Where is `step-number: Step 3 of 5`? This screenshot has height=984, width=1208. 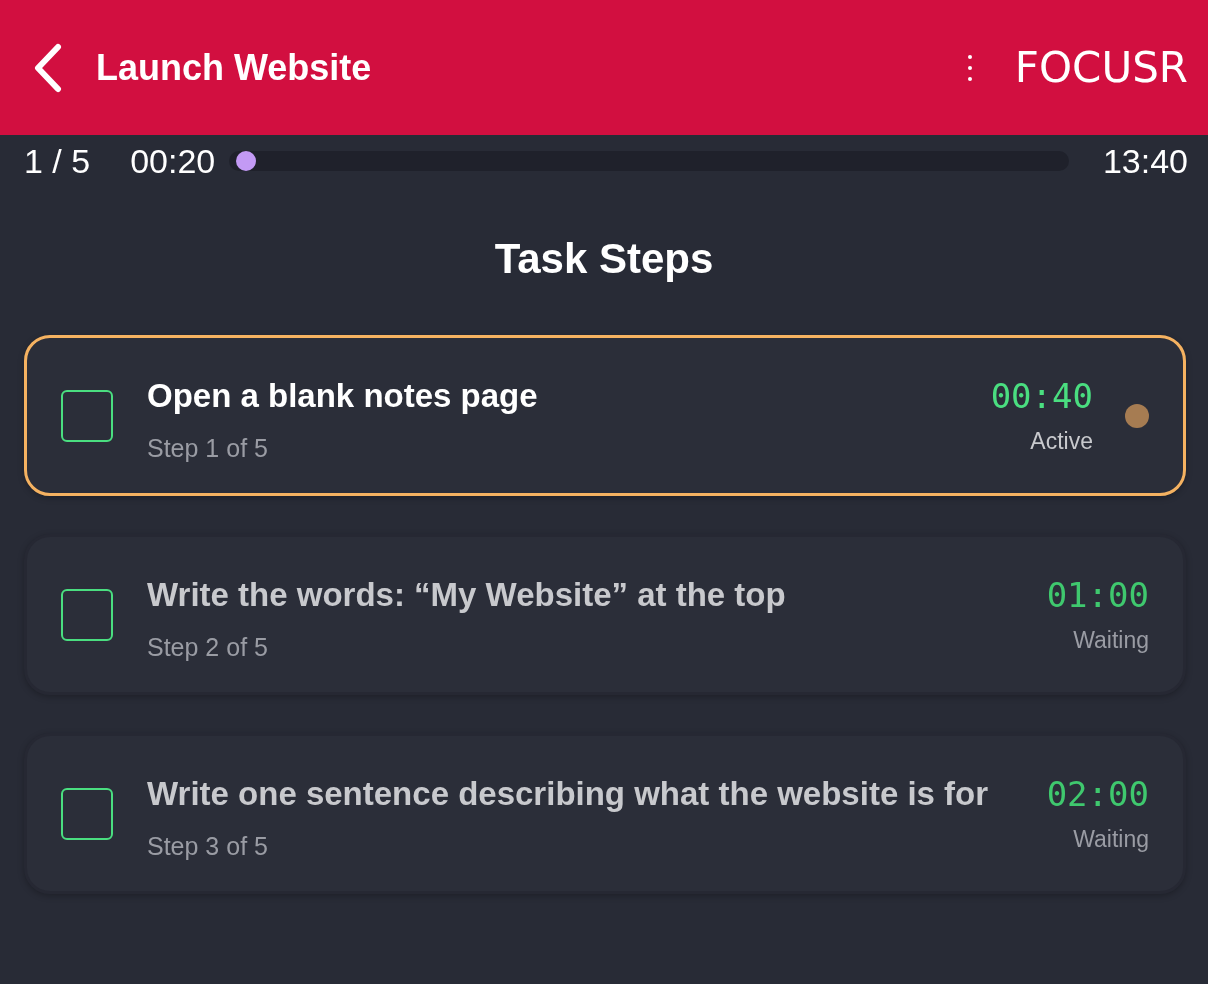
step-number: Step 3 of 5 is located at coordinates (208, 846).